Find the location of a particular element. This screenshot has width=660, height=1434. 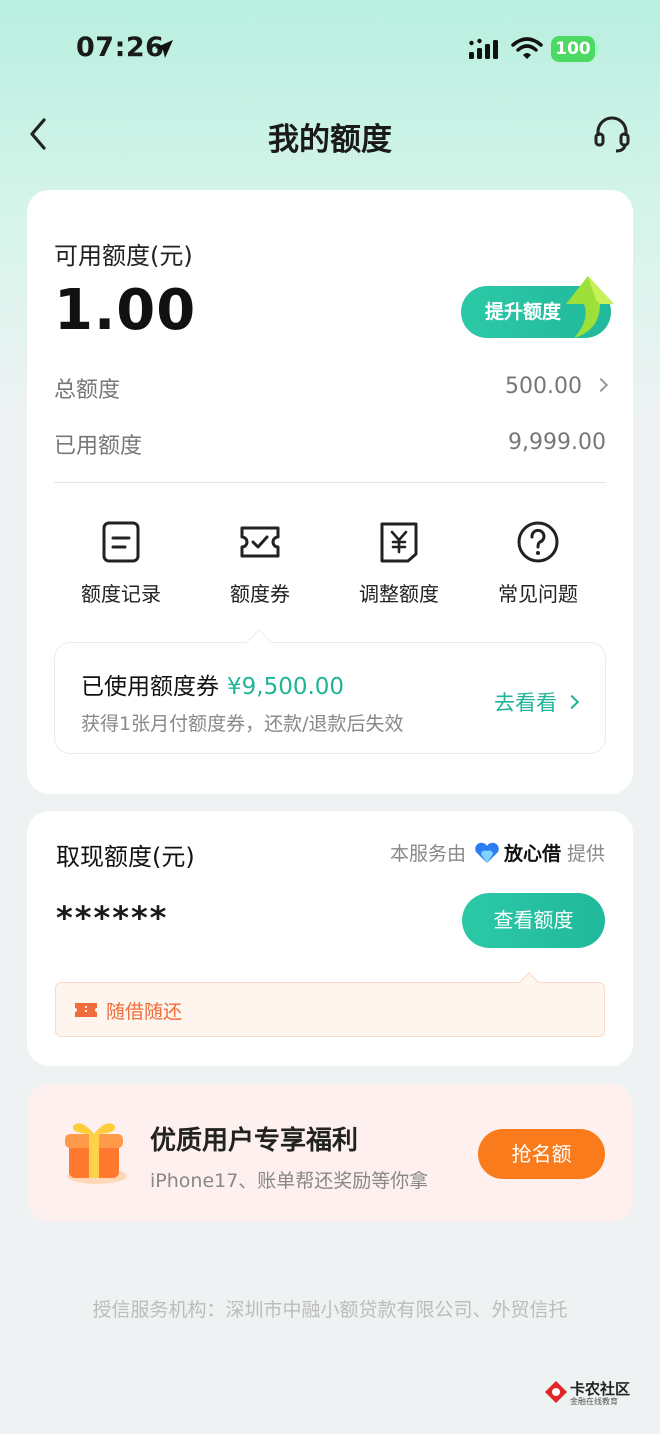

available-quota-value: 1.00 is located at coordinates (125, 310).